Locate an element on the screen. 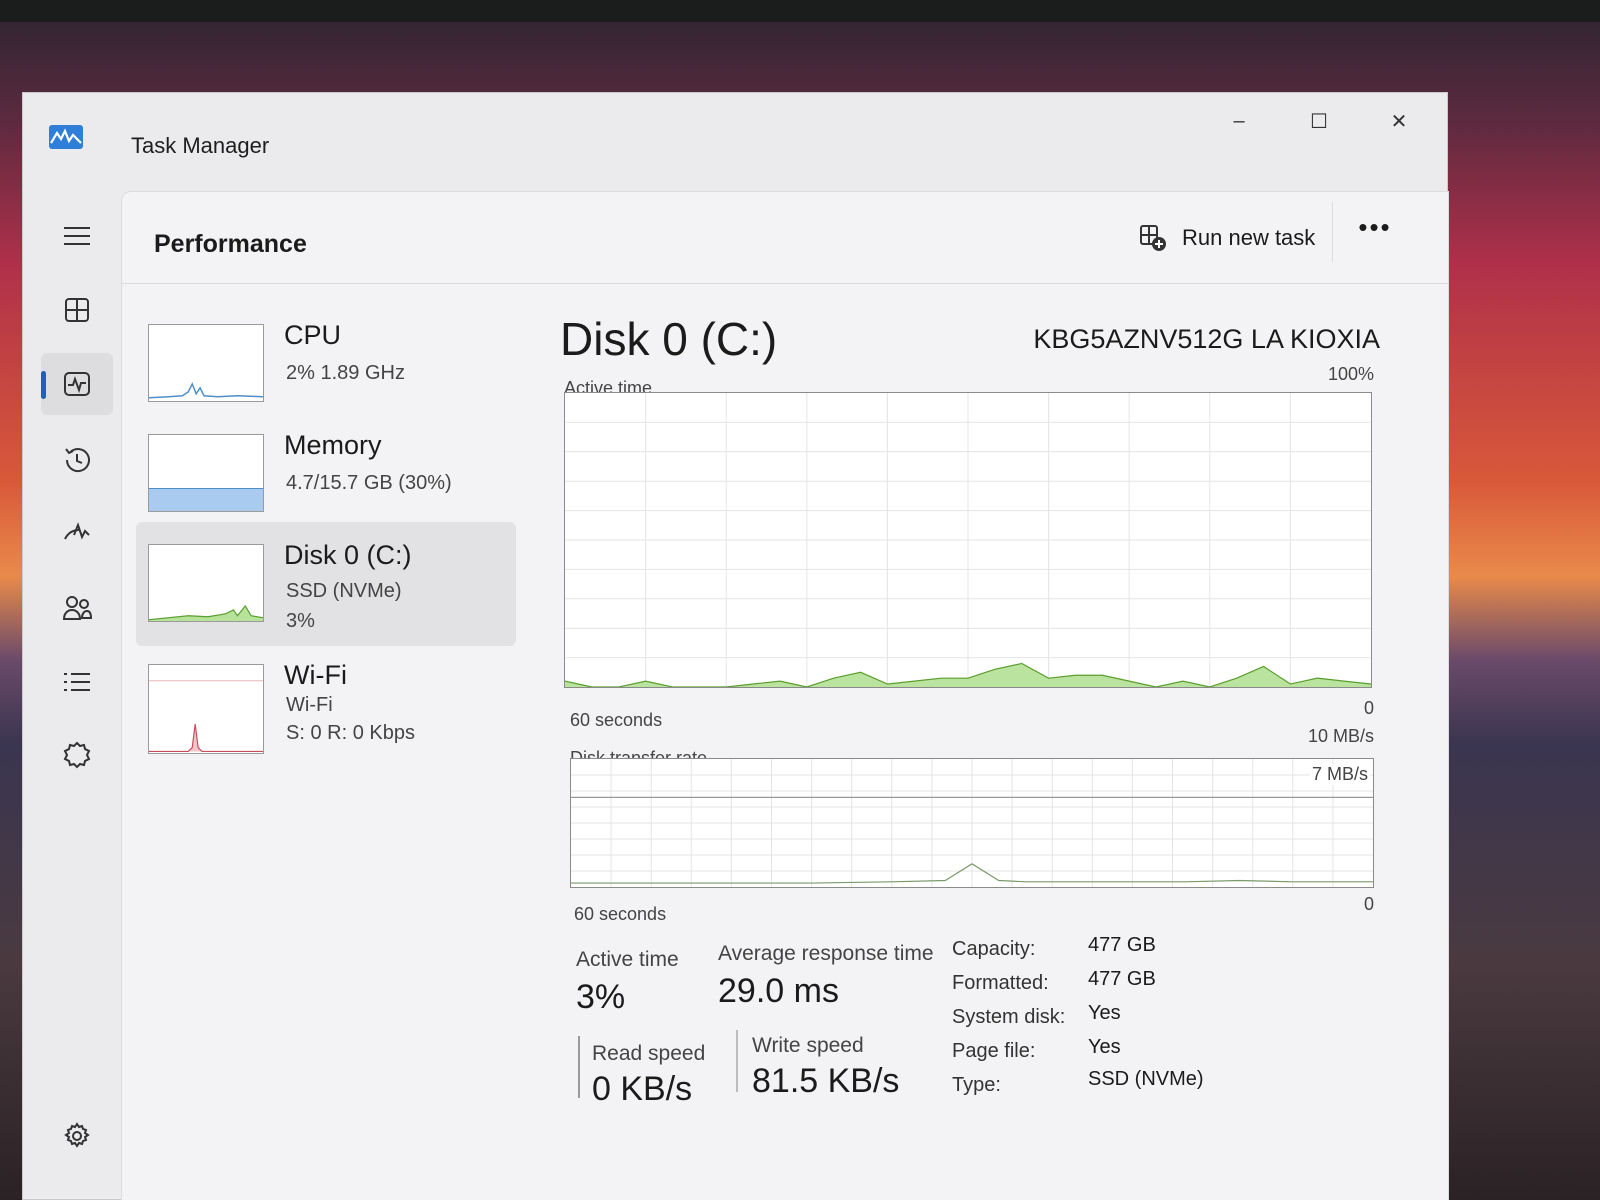 Image resolution: width=1600 pixels, height=1200 pixels. resource-name: Disk 0 (C:) is located at coordinates (348, 555).